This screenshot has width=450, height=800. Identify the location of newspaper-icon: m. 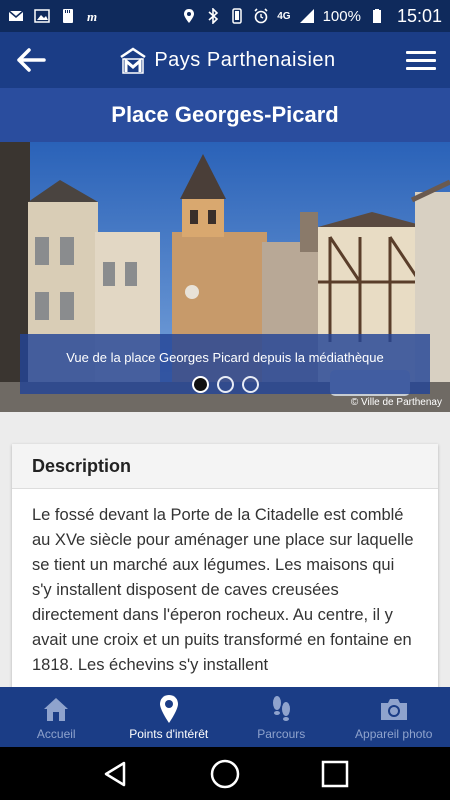
(92, 16).